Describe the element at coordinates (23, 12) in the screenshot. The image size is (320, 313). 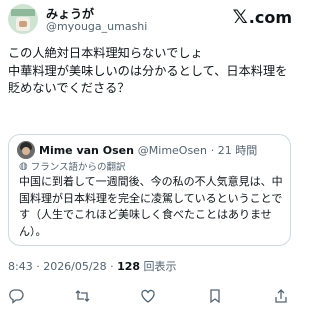
I see `avatar-sign` at that location.